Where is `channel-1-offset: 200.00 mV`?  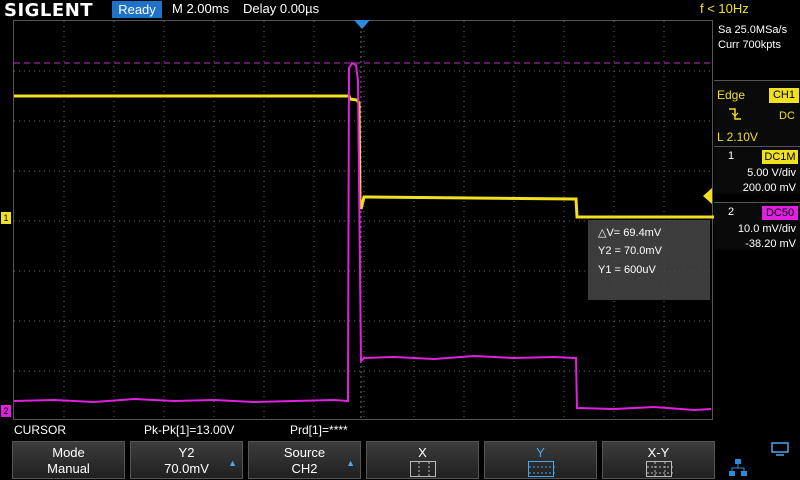 channel-1-offset: 200.00 mV is located at coordinates (769, 188).